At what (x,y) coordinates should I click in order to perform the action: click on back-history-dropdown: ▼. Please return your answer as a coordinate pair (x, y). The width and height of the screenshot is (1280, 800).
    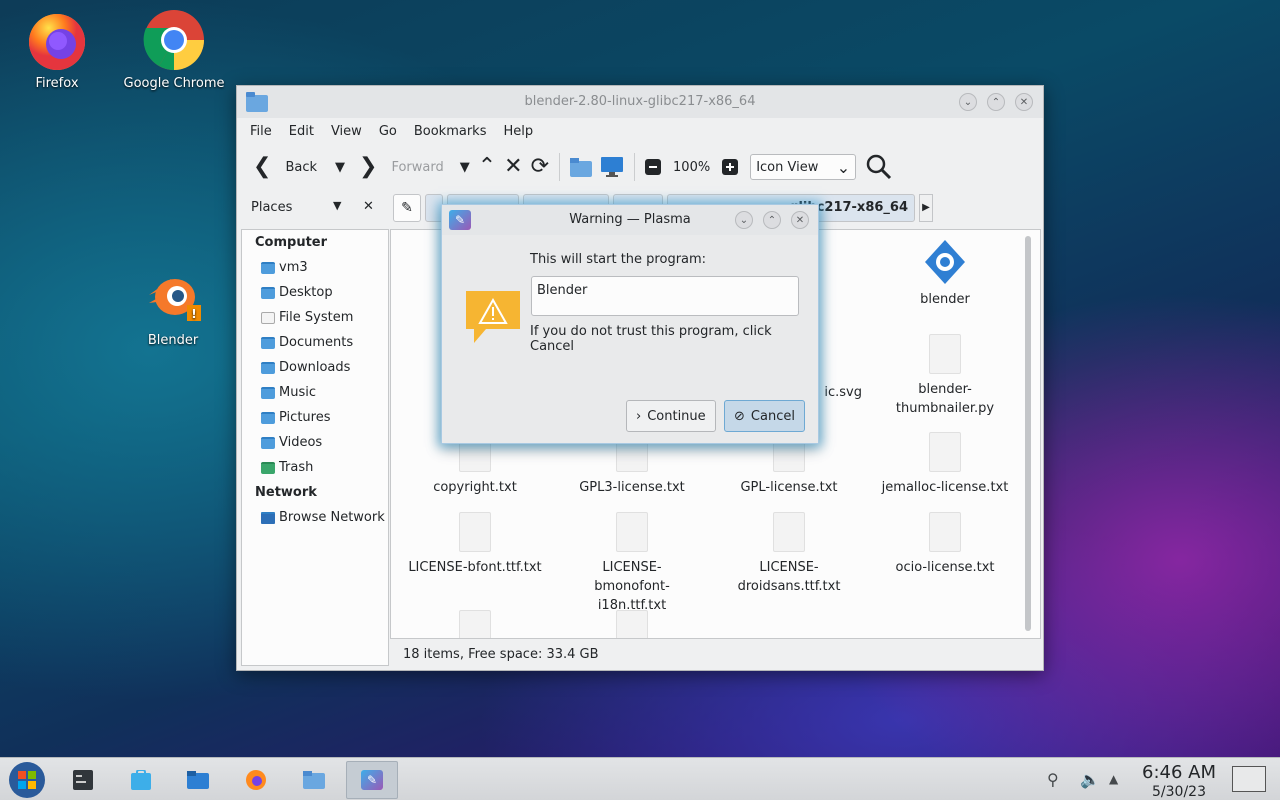
    Looking at the image, I should click on (340, 167).